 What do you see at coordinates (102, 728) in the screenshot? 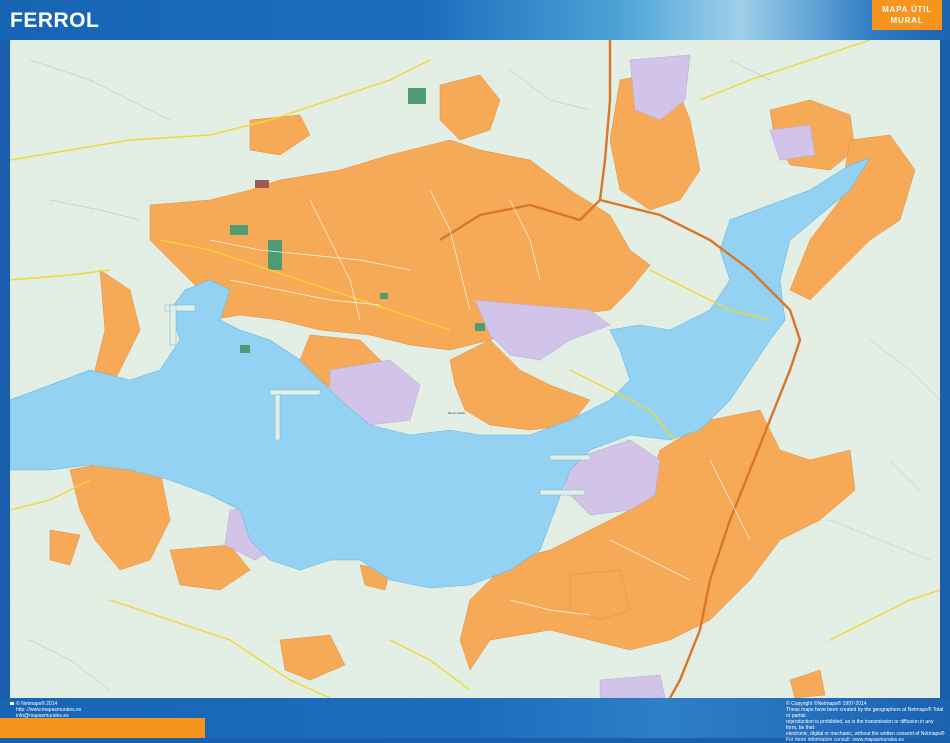
I see `footer-accent-bar` at bounding box center [102, 728].